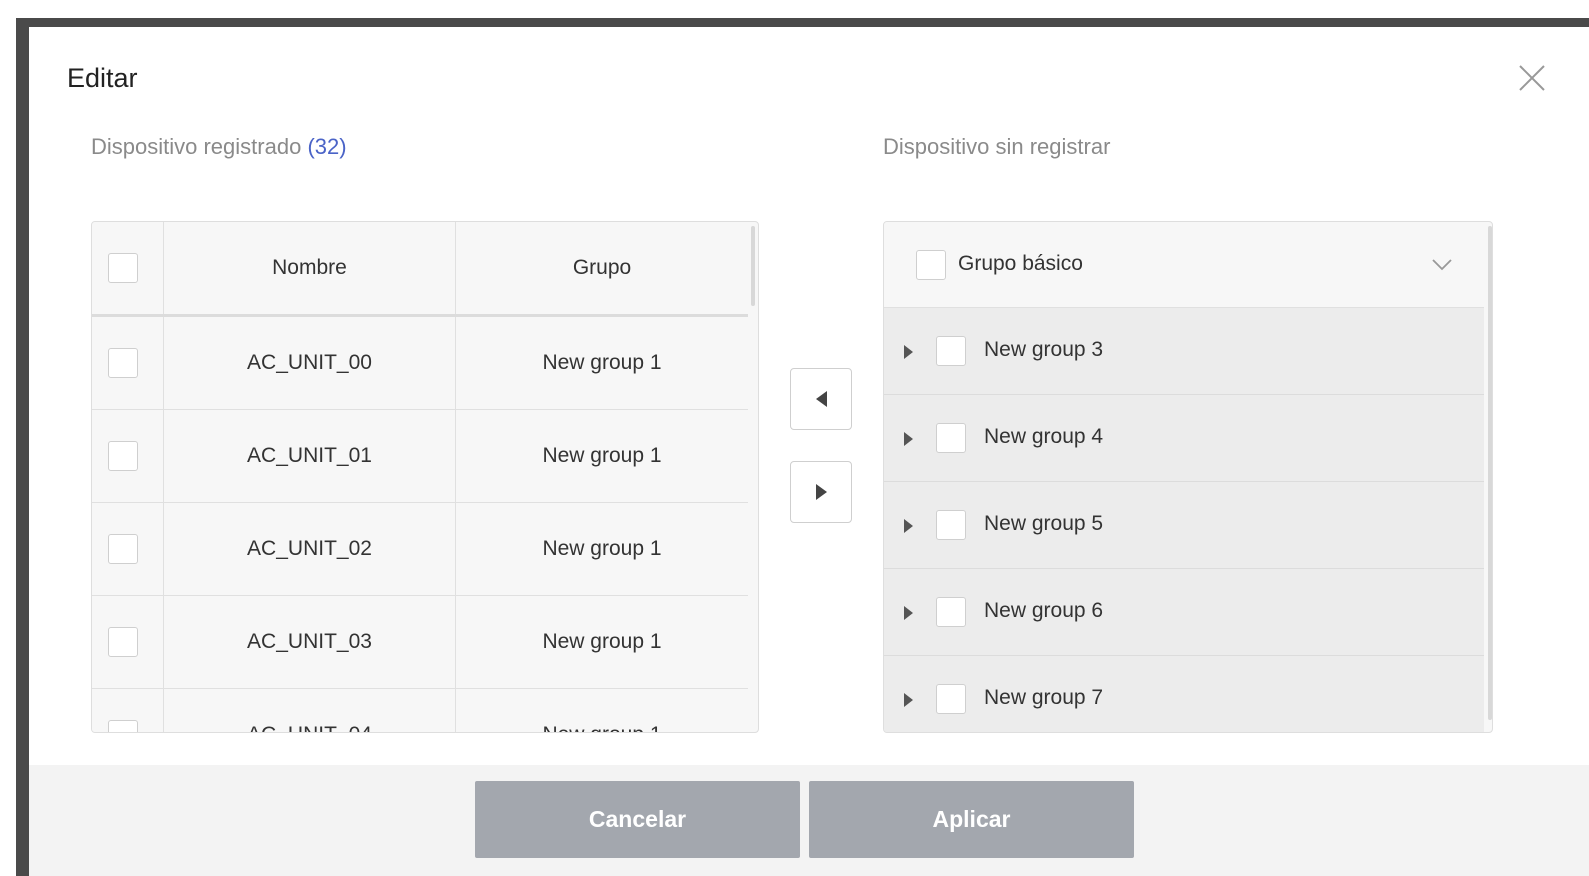  What do you see at coordinates (310, 642) in the screenshot?
I see `device-name: AC_UNIT_03` at bounding box center [310, 642].